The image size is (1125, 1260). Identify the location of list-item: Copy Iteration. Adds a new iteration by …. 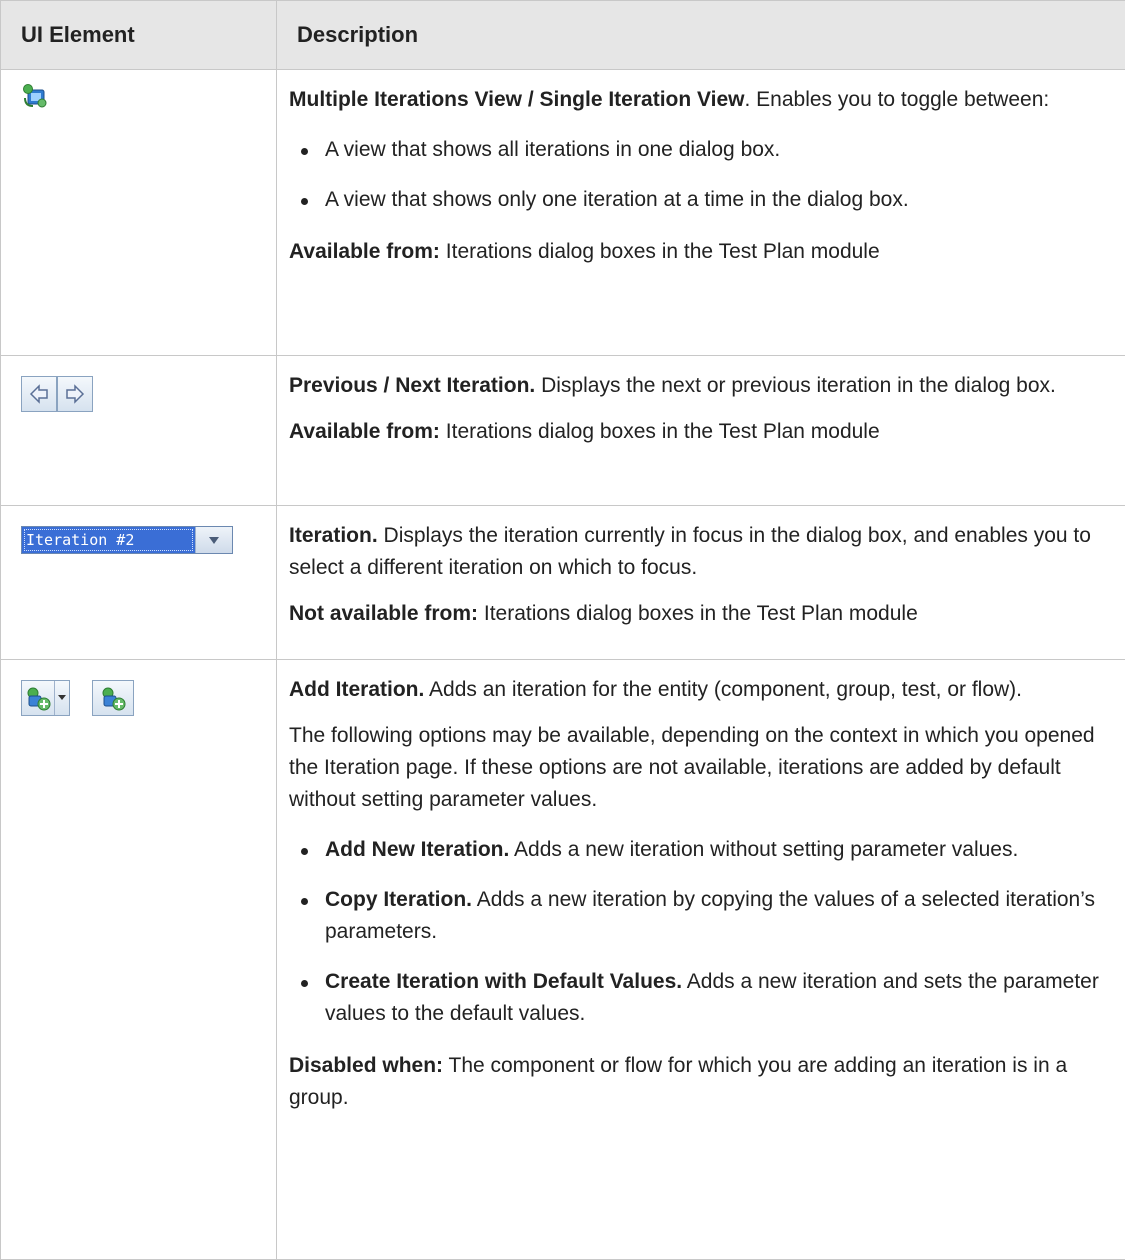
(702, 916).